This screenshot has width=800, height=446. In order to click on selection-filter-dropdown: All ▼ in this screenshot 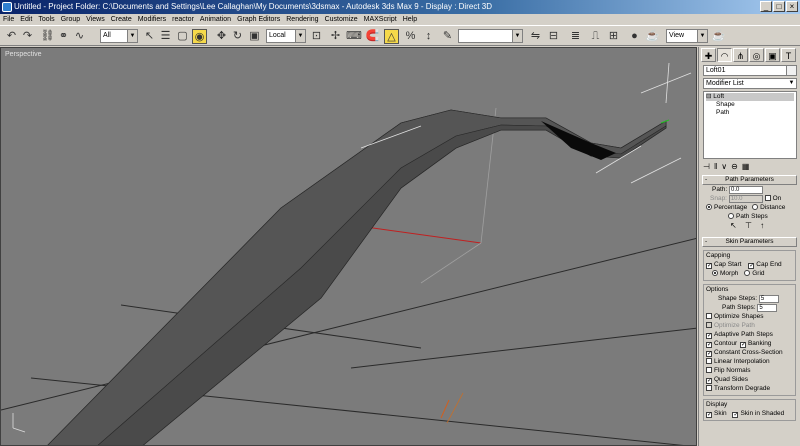, I will do `click(119, 36)`.